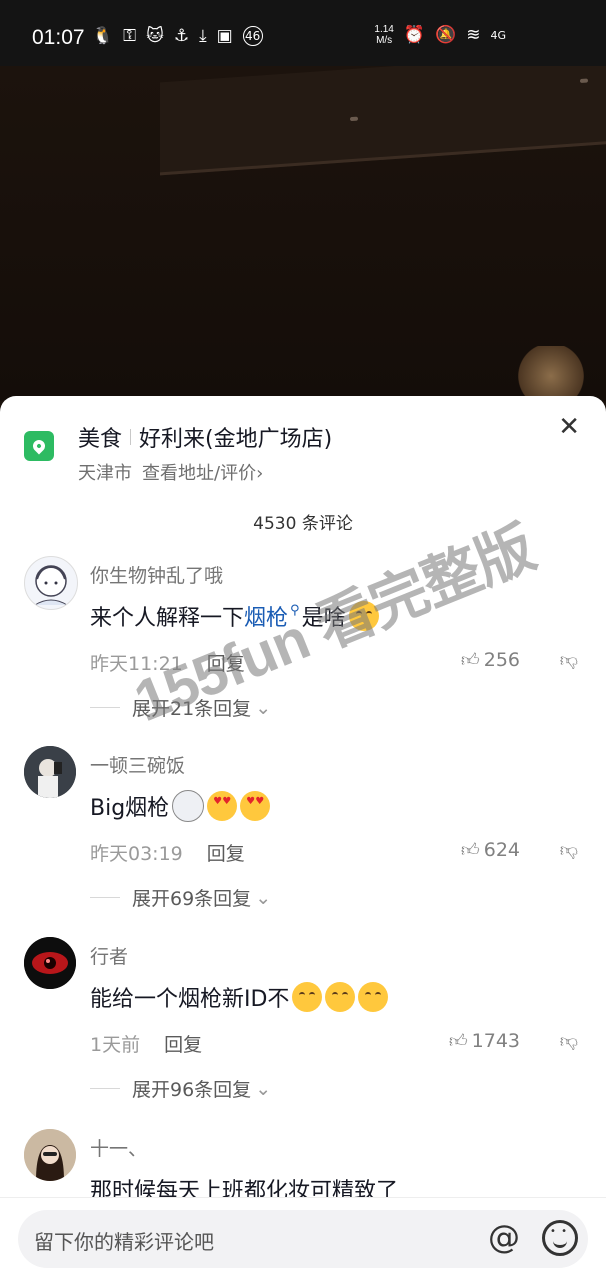  Describe the element at coordinates (203, 36) in the screenshot. I see `download-icon: ⤓` at that location.